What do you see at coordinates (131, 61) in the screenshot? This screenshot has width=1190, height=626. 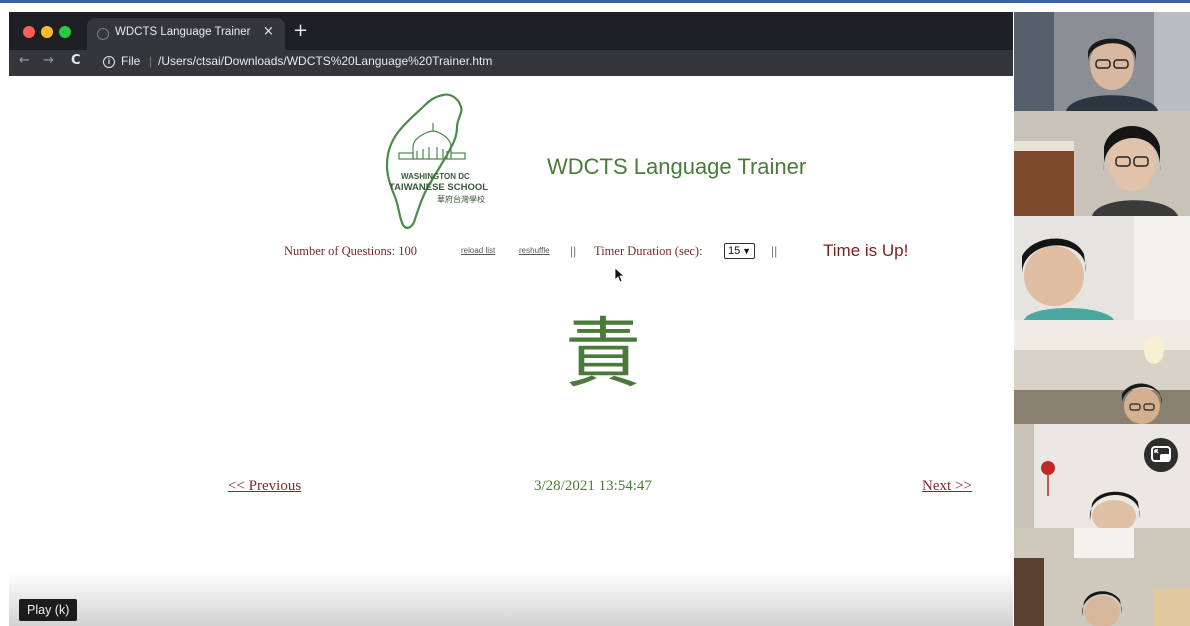 I see `address-scheme: File` at bounding box center [131, 61].